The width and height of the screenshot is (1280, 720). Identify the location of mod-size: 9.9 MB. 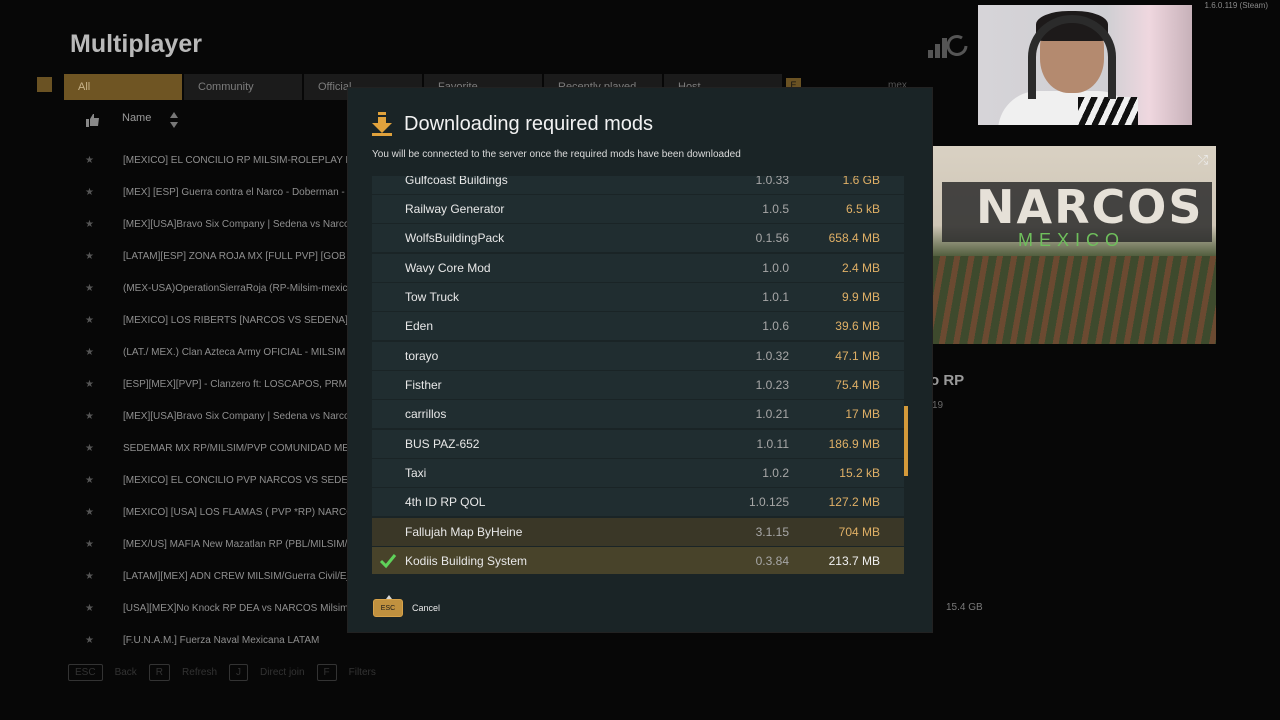
(860, 297).